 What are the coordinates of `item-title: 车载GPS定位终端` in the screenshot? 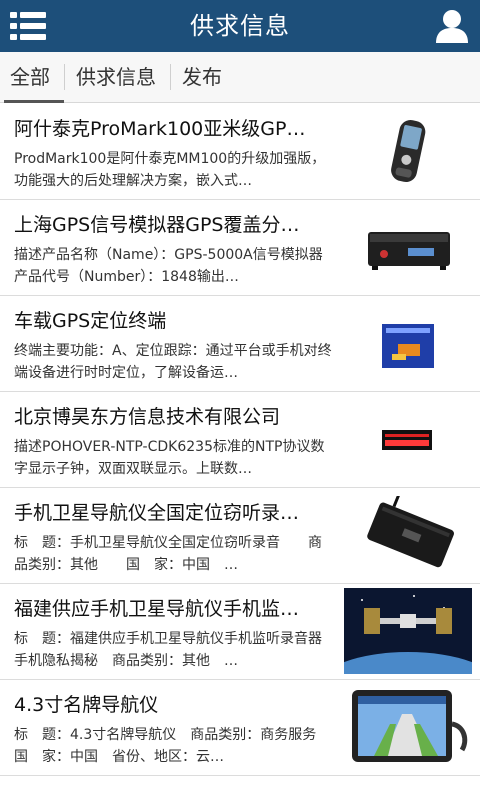 It's located at (90, 321).